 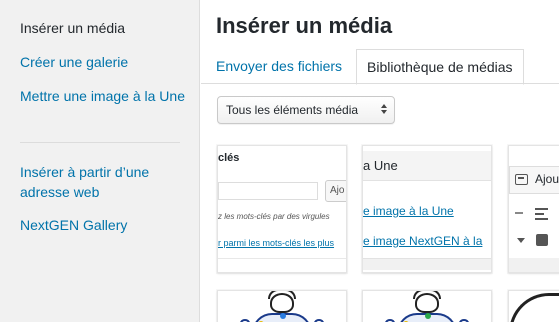 I want to click on sidebar-separator, so click(x=100, y=142).